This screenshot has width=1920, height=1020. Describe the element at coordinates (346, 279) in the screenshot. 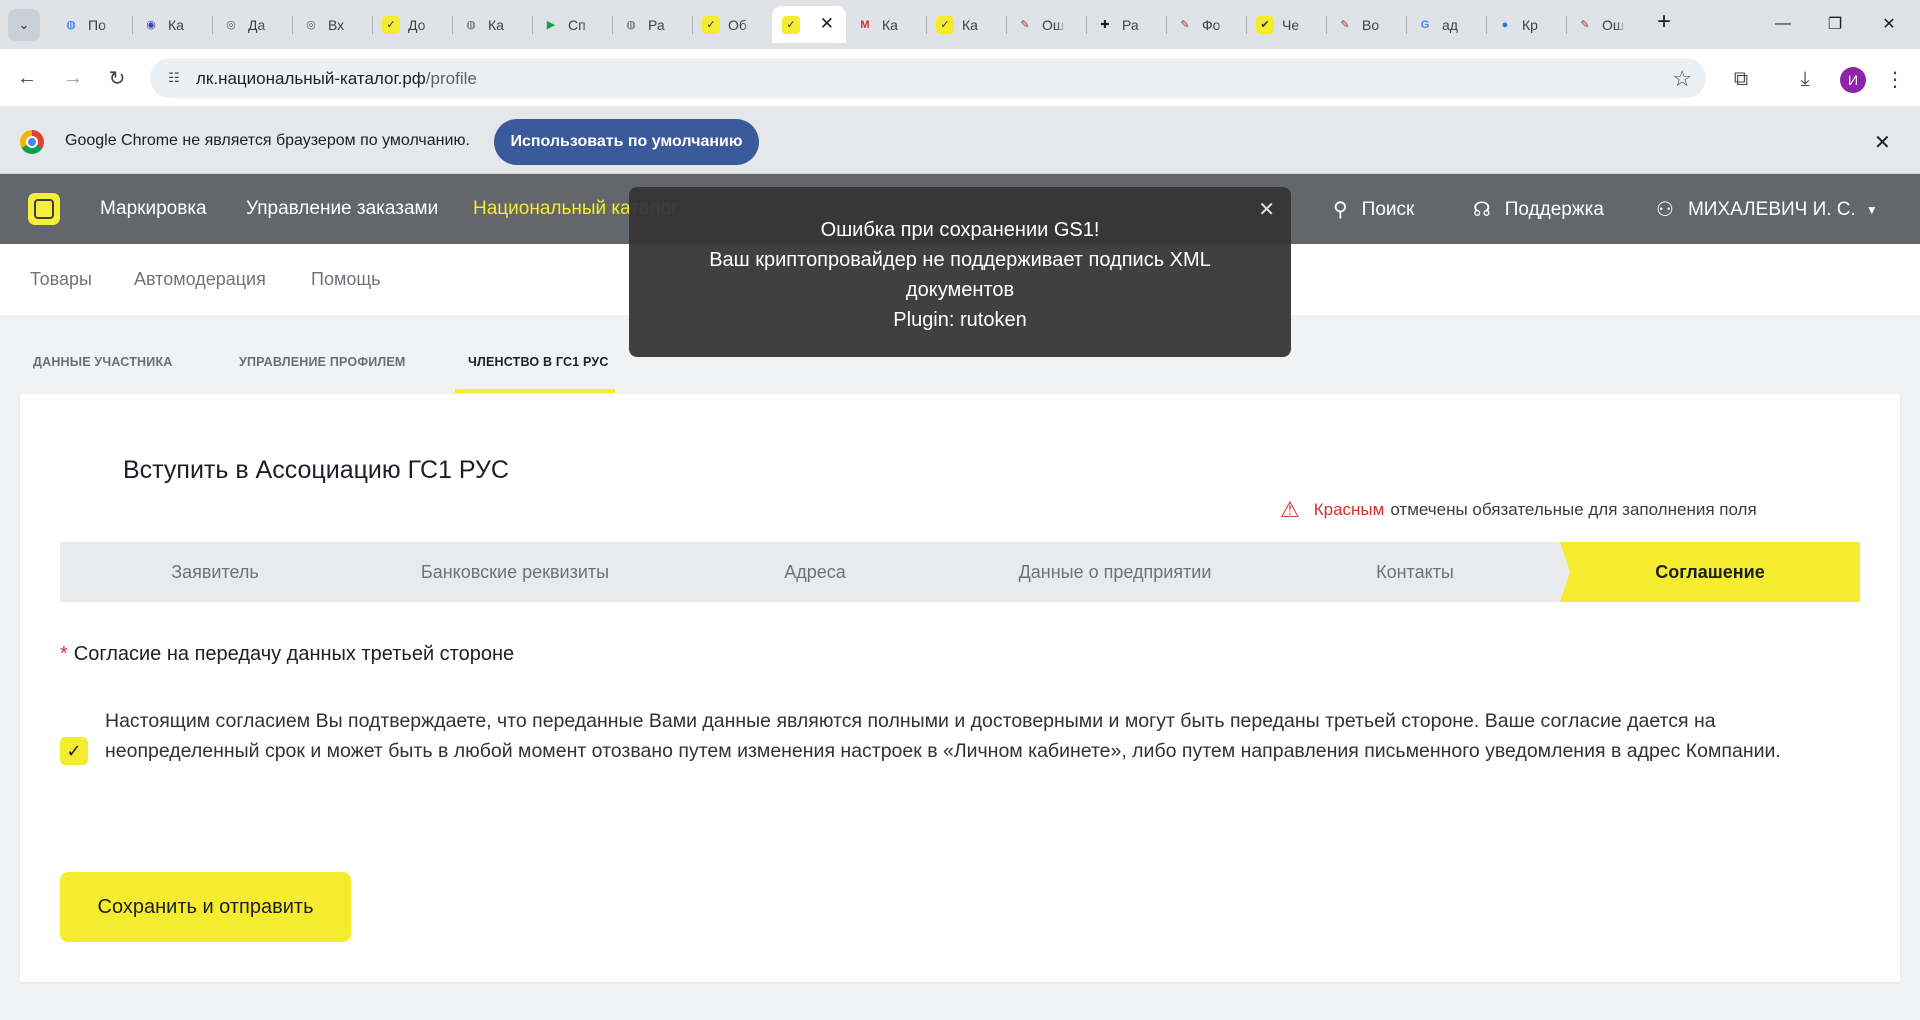

I see `subnav-help: Помощь` at that location.